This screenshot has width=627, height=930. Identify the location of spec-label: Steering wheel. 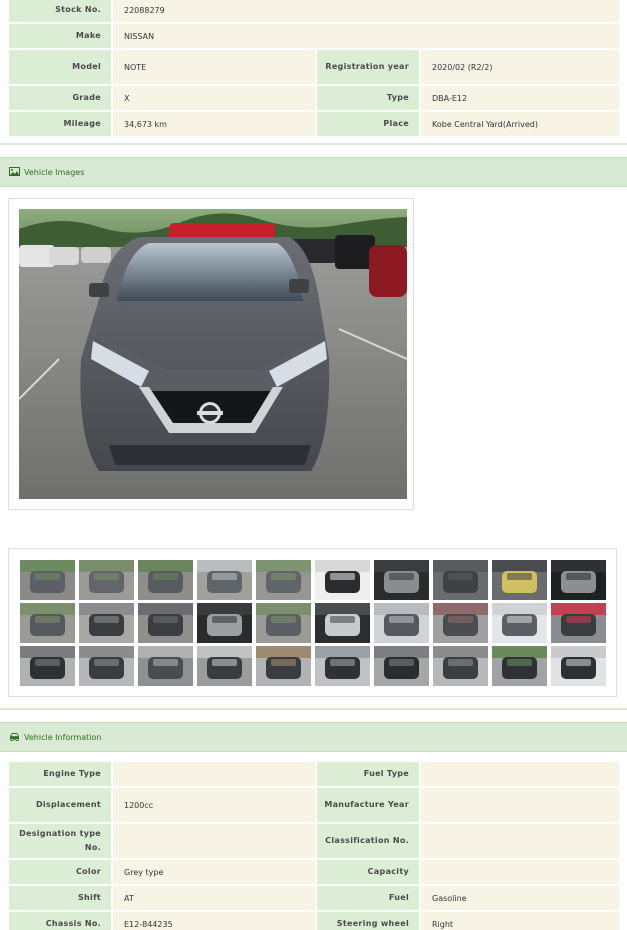
(368, 921).